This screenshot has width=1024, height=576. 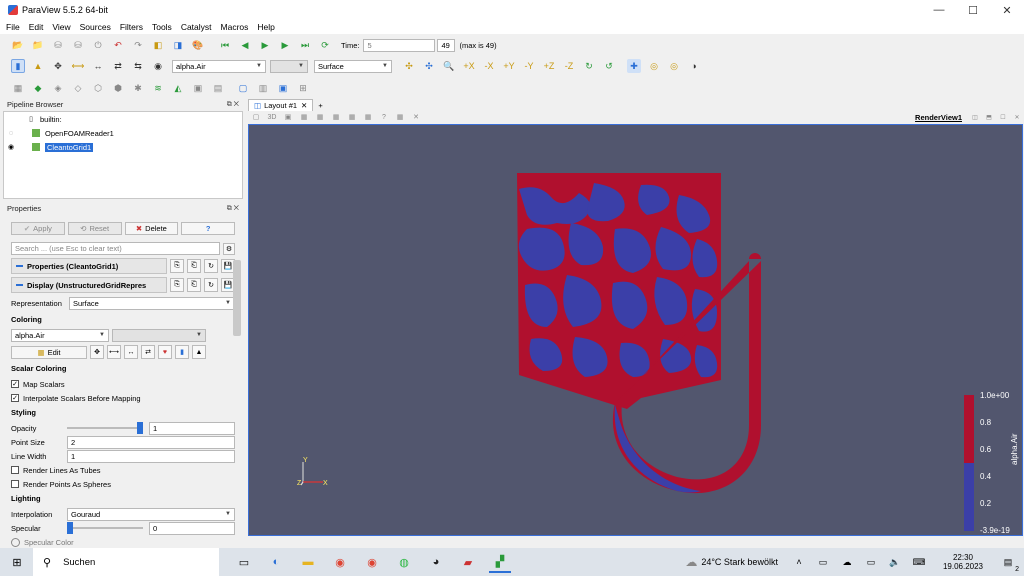 What do you see at coordinates (694, 66) in the screenshot?
I see `reset-center-icon: ◑` at bounding box center [694, 66].